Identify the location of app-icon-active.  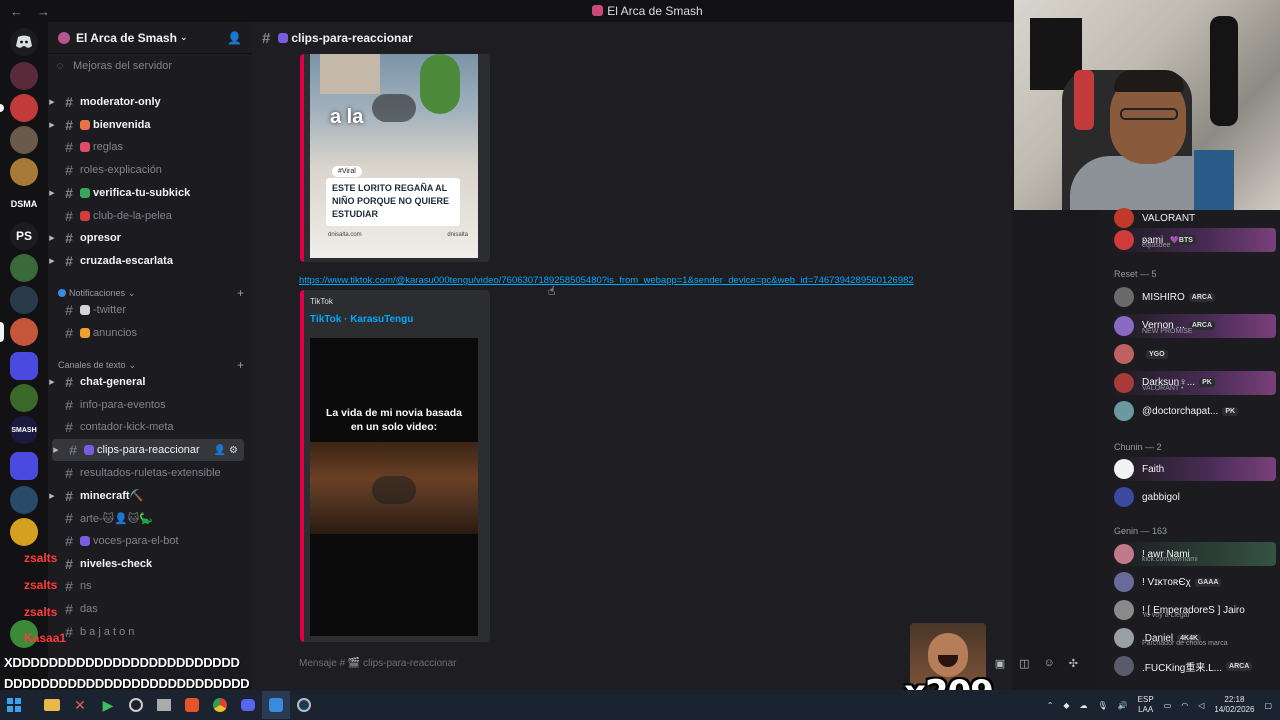
(276, 705).